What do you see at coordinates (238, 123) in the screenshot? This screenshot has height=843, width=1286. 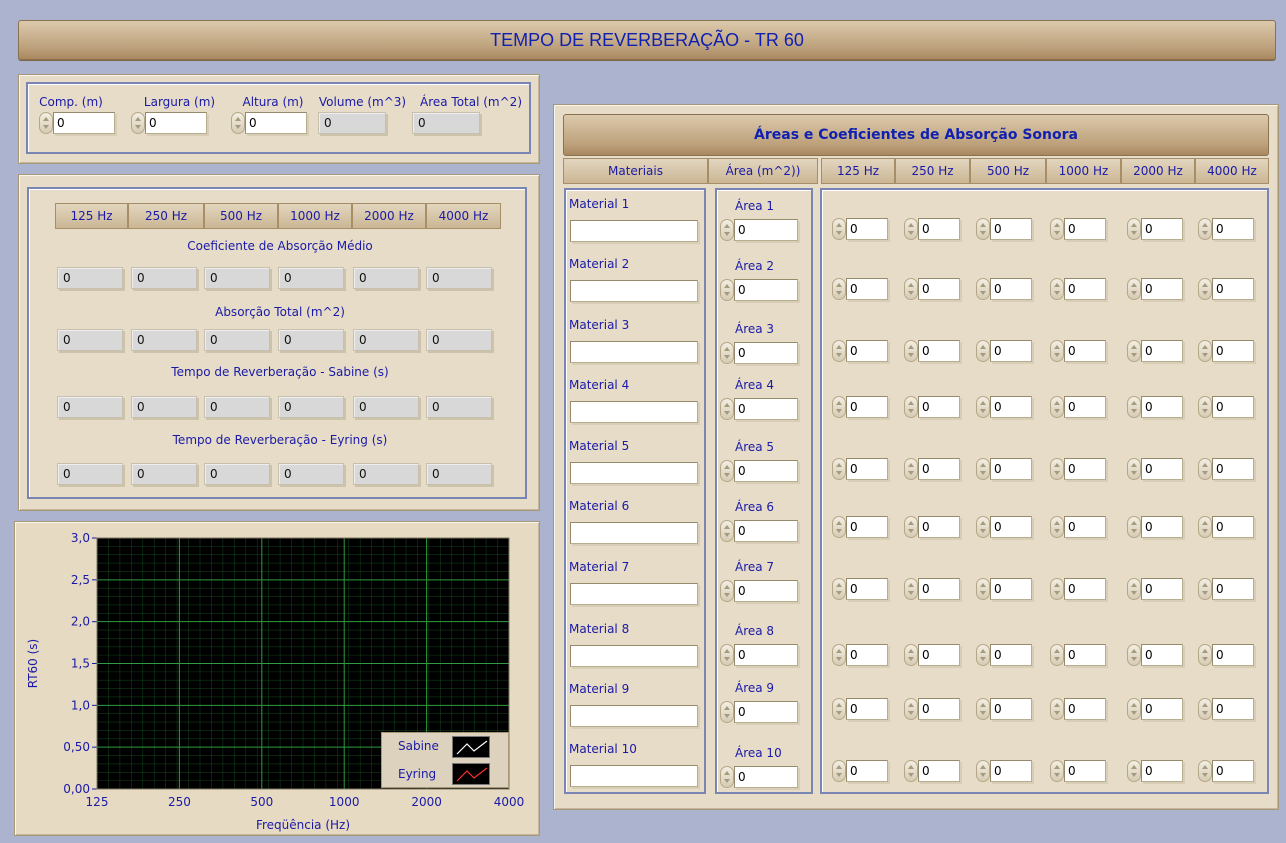 I see `height-stepper-icon` at bounding box center [238, 123].